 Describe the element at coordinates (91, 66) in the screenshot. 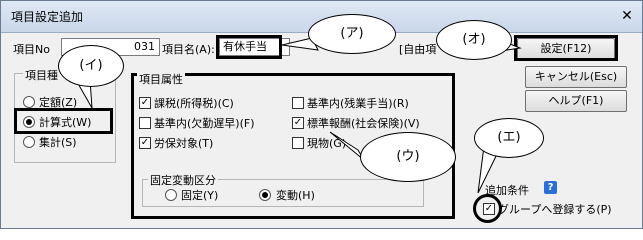

I see `callout-i: (イ)` at that location.